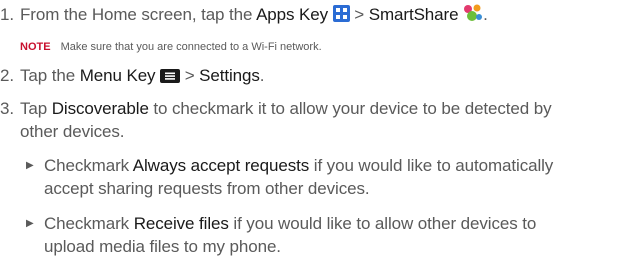 Image resolution: width=637 pixels, height=271 pixels. I want to click on smartshare-label: SmartShare, so click(413, 14).